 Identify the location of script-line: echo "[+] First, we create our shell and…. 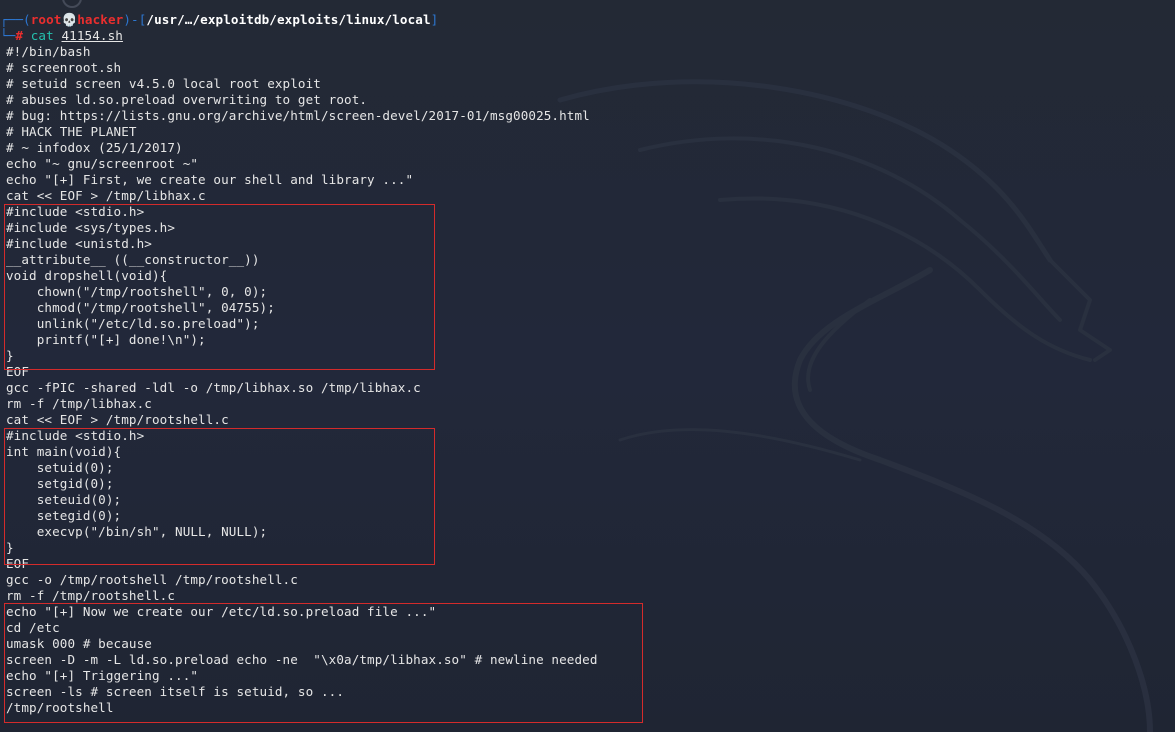
(210, 179).